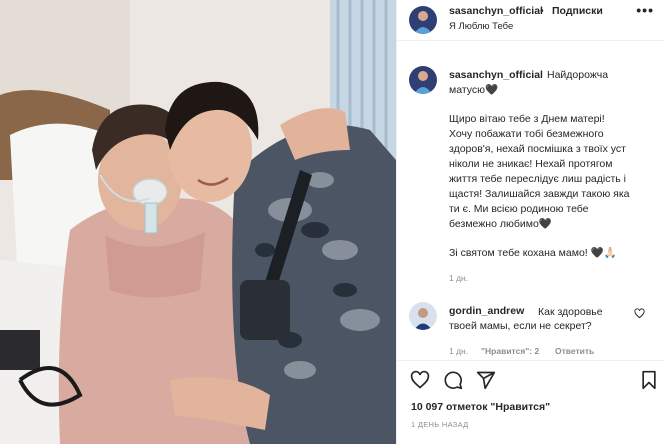  What do you see at coordinates (578, 75) in the screenshot?
I see `caption-first-line: Найдорожча` at bounding box center [578, 75].